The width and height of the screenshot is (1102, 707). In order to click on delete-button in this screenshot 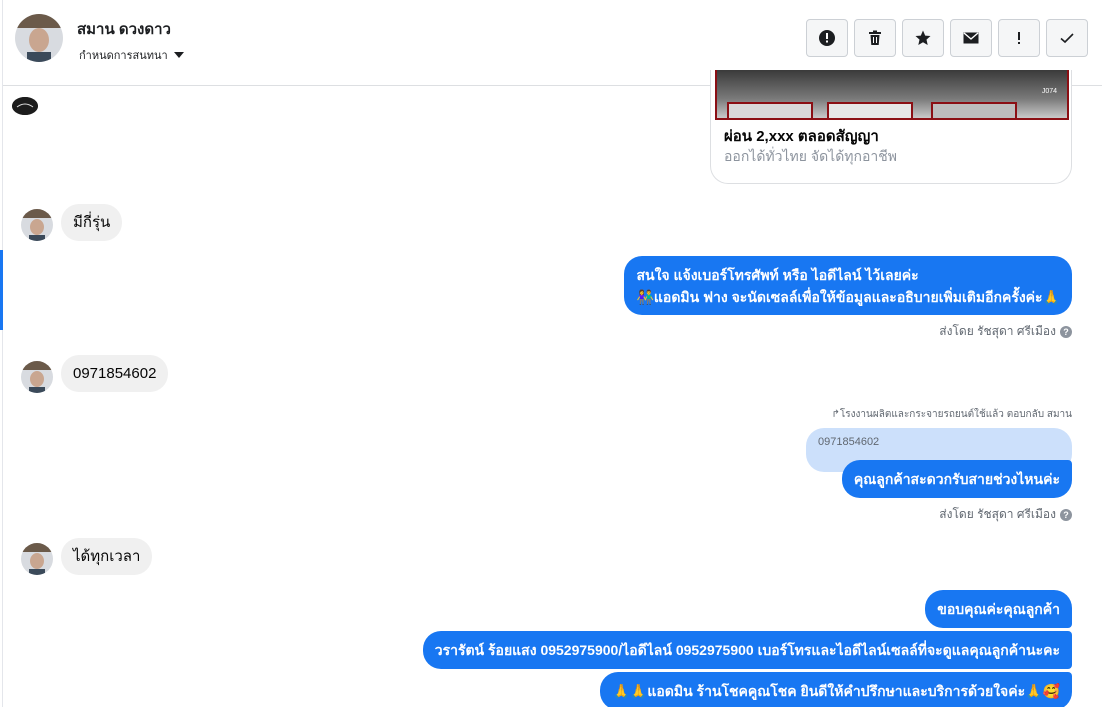, I will do `click(875, 38)`.